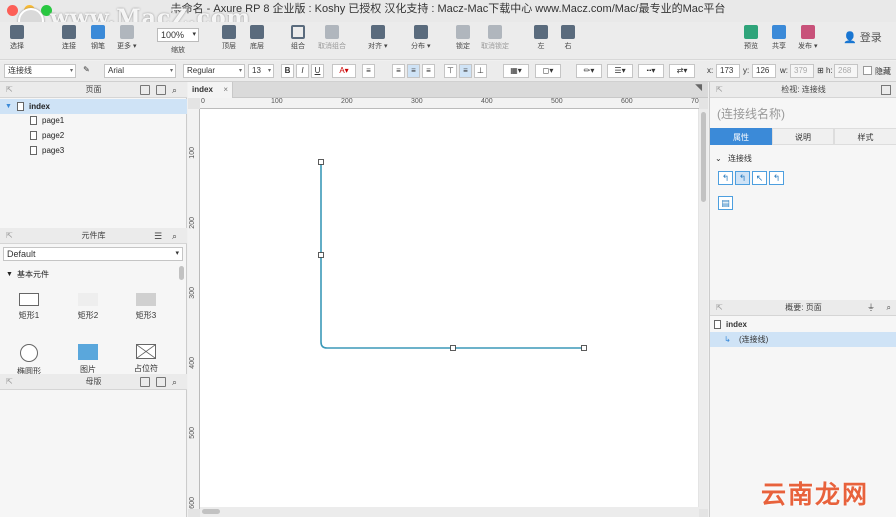  Describe the element at coordinates (93, 120) in the screenshot. I see `page-tree-item-page1: page1` at that location.